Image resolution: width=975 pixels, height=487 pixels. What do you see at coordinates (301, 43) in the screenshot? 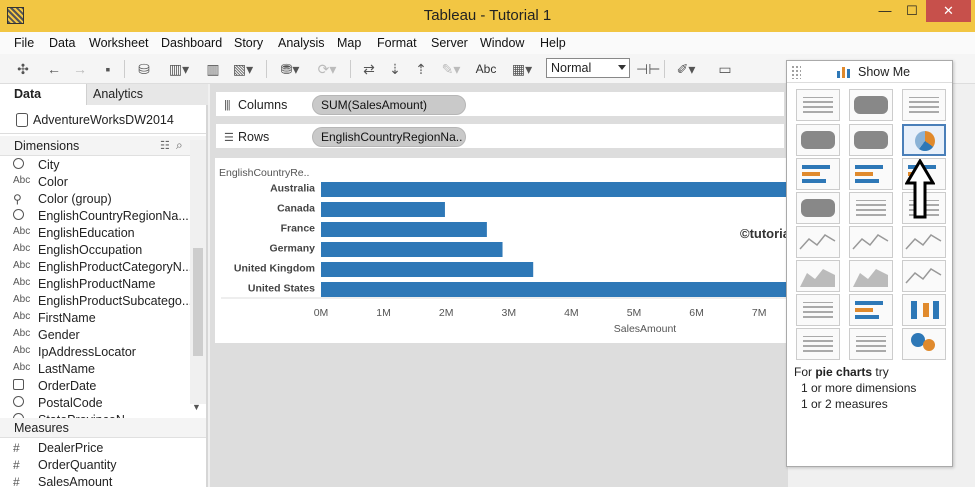
I see `menu-analysis: Analysis` at bounding box center [301, 43].